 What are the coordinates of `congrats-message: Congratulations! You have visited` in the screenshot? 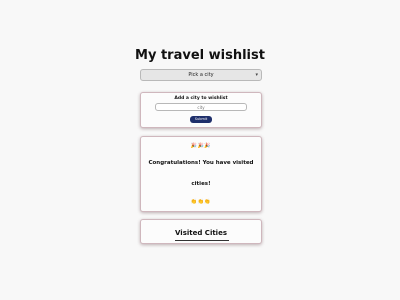 It's located at (201, 163).